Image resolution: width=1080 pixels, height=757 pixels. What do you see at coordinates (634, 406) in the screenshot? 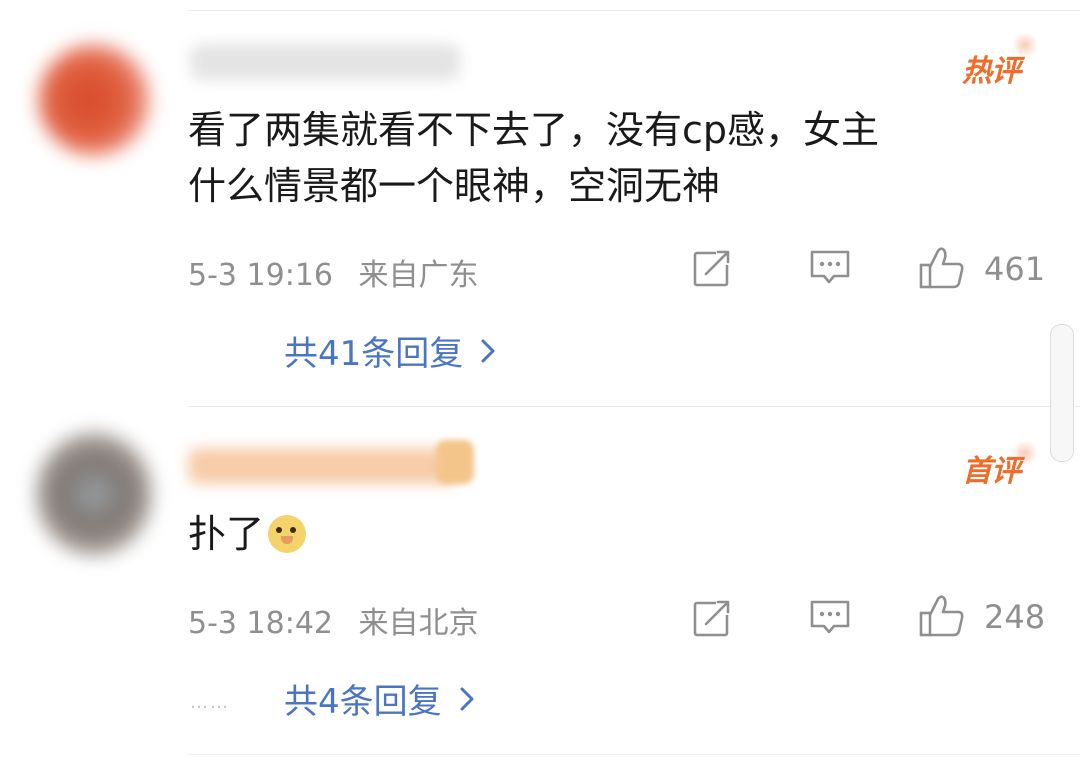
I see `comment-divider` at bounding box center [634, 406].